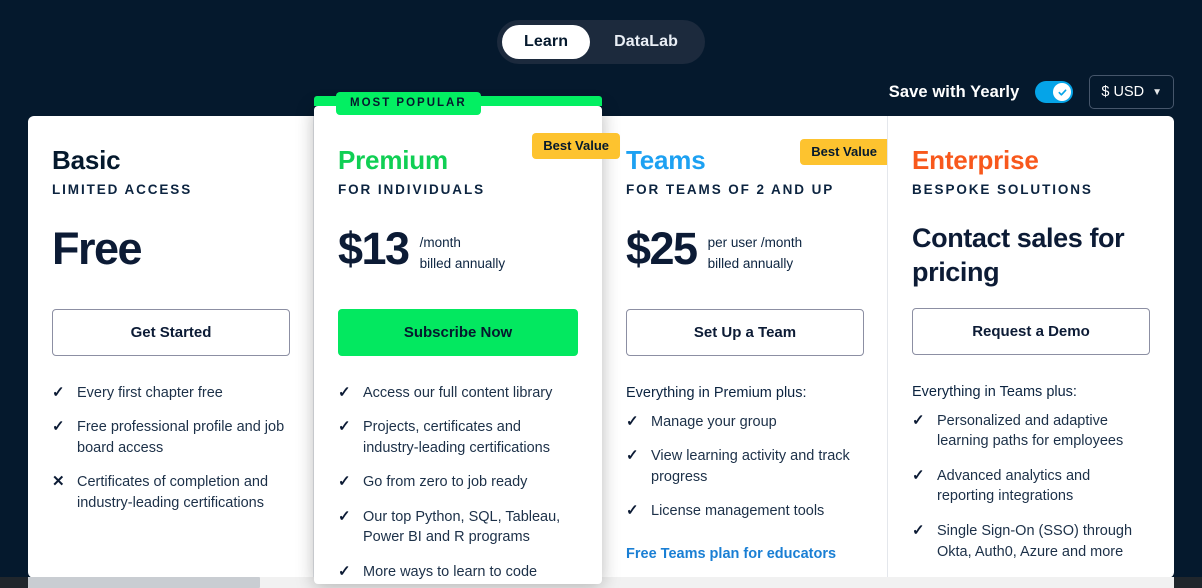  What do you see at coordinates (738, 511) in the screenshot?
I see `feature-text: License management tools` at bounding box center [738, 511].